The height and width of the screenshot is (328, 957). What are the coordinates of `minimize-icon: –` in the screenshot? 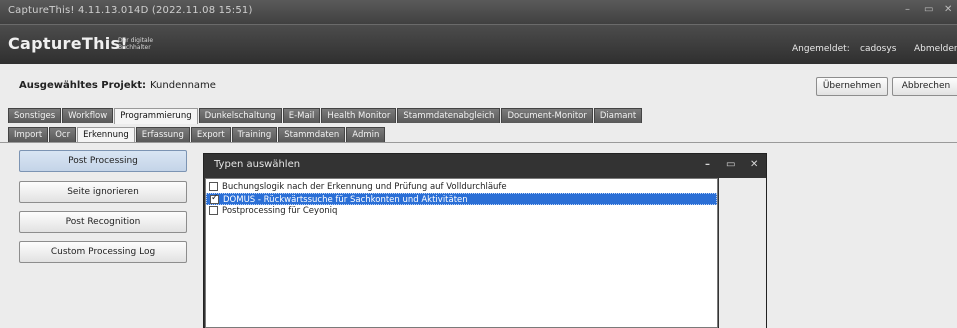 It's located at (907, 9).